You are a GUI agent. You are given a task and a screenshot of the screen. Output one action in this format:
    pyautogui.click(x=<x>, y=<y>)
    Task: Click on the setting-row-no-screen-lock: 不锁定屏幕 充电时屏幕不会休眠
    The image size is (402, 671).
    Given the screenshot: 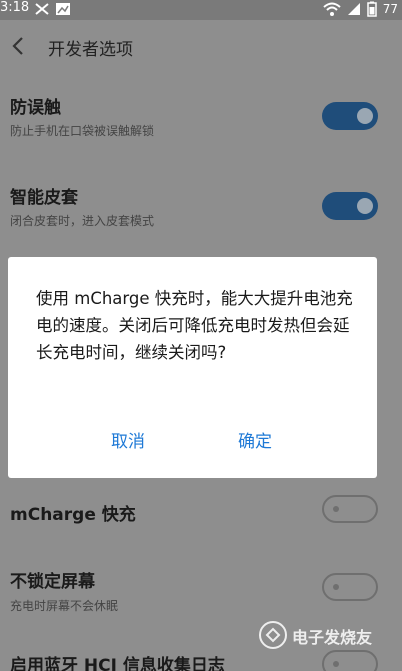 What is the action you would take?
    pyautogui.click(x=201, y=592)
    